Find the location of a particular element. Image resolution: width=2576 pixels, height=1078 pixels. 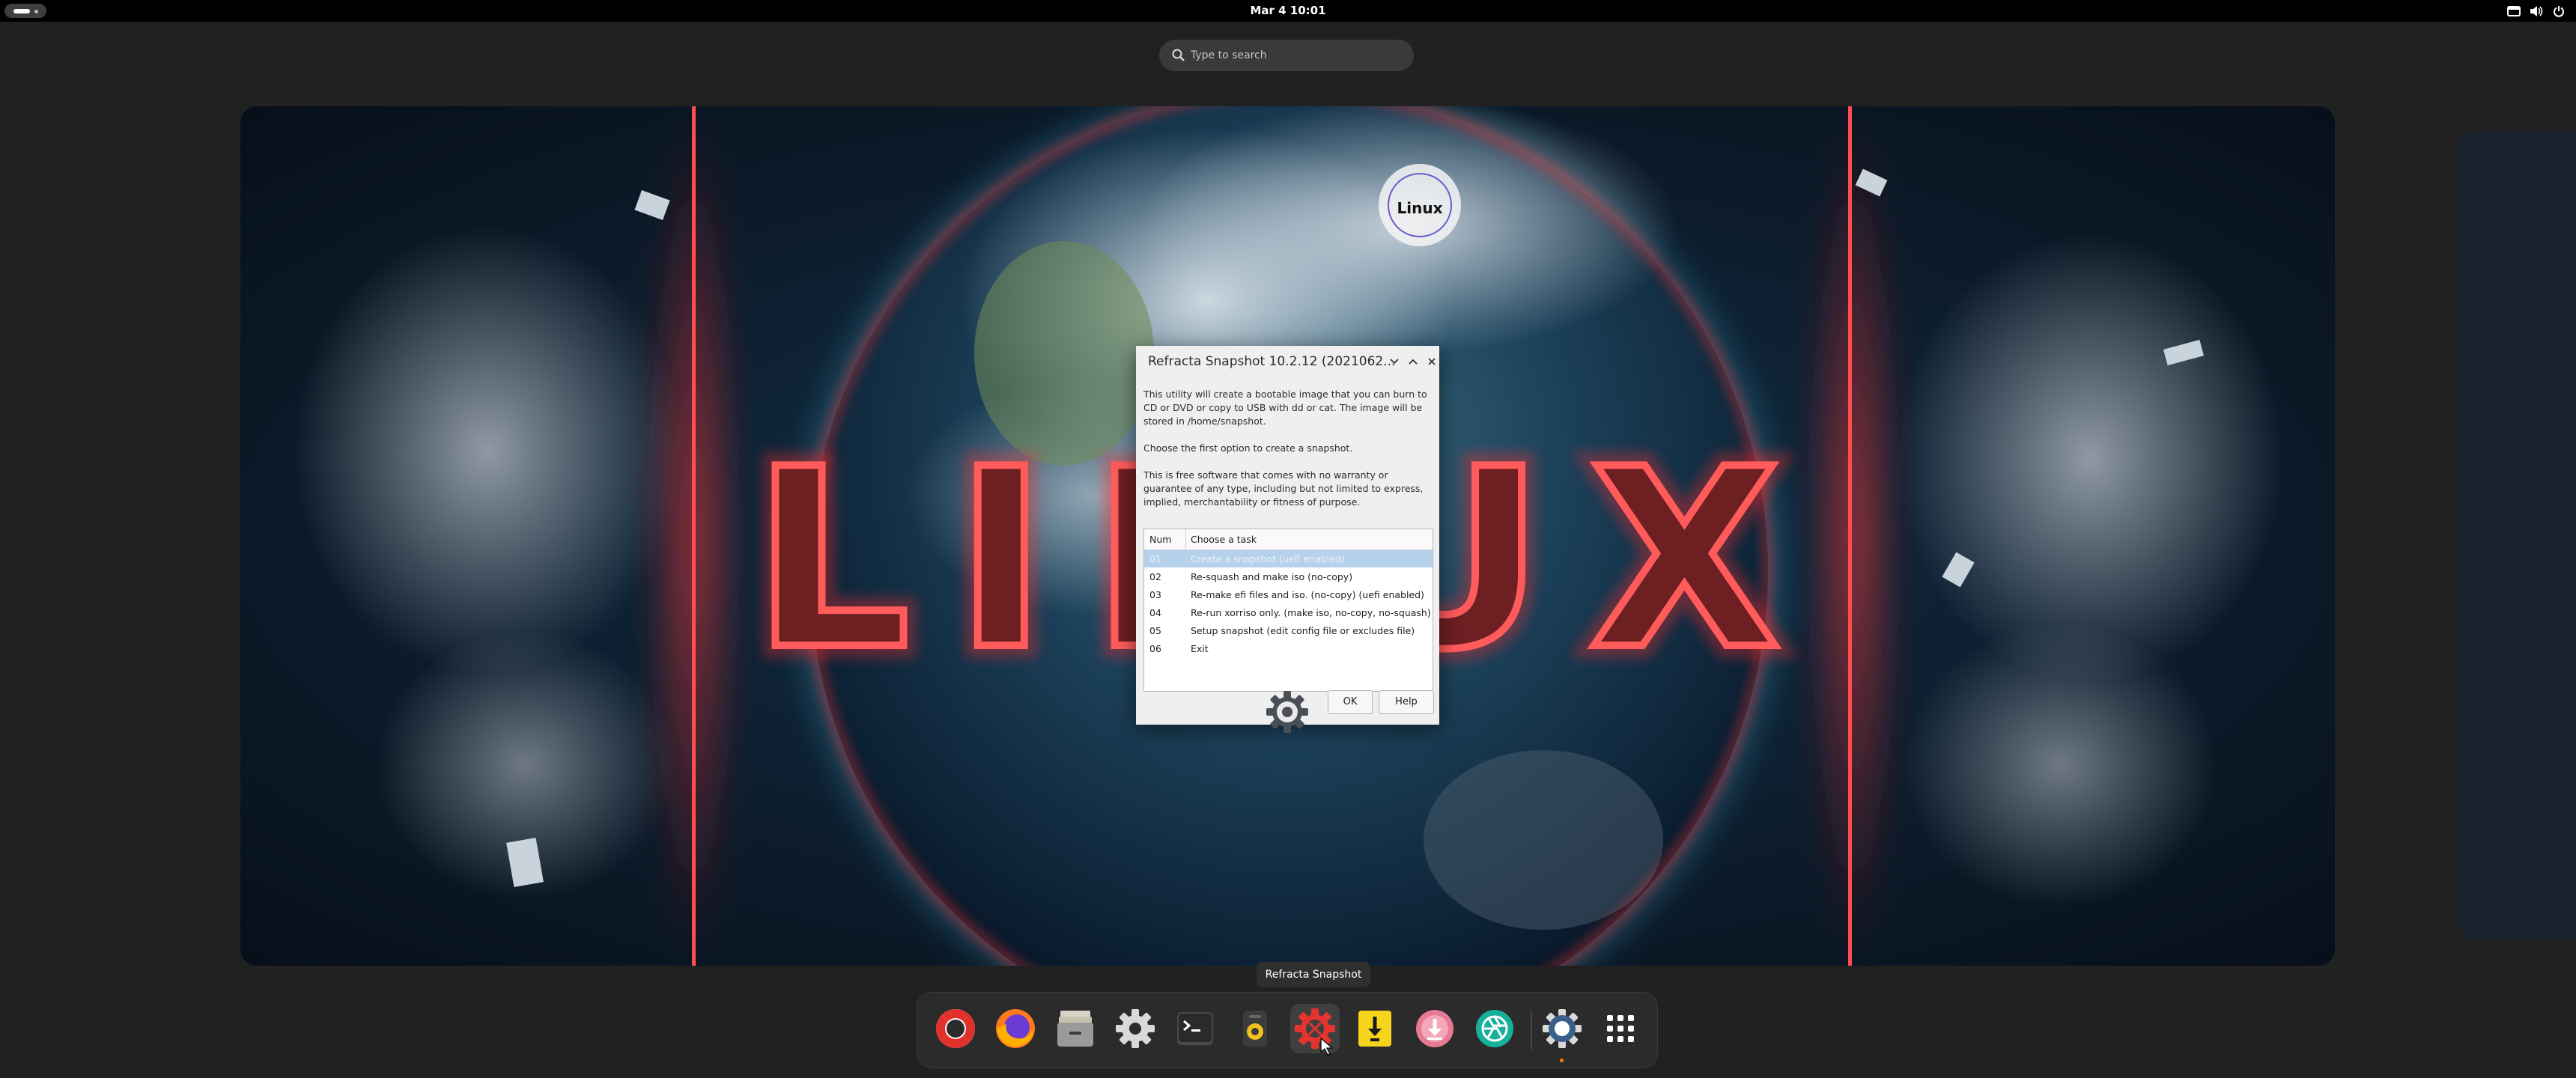

dock-app-help is located at coordinates (955, 1028).